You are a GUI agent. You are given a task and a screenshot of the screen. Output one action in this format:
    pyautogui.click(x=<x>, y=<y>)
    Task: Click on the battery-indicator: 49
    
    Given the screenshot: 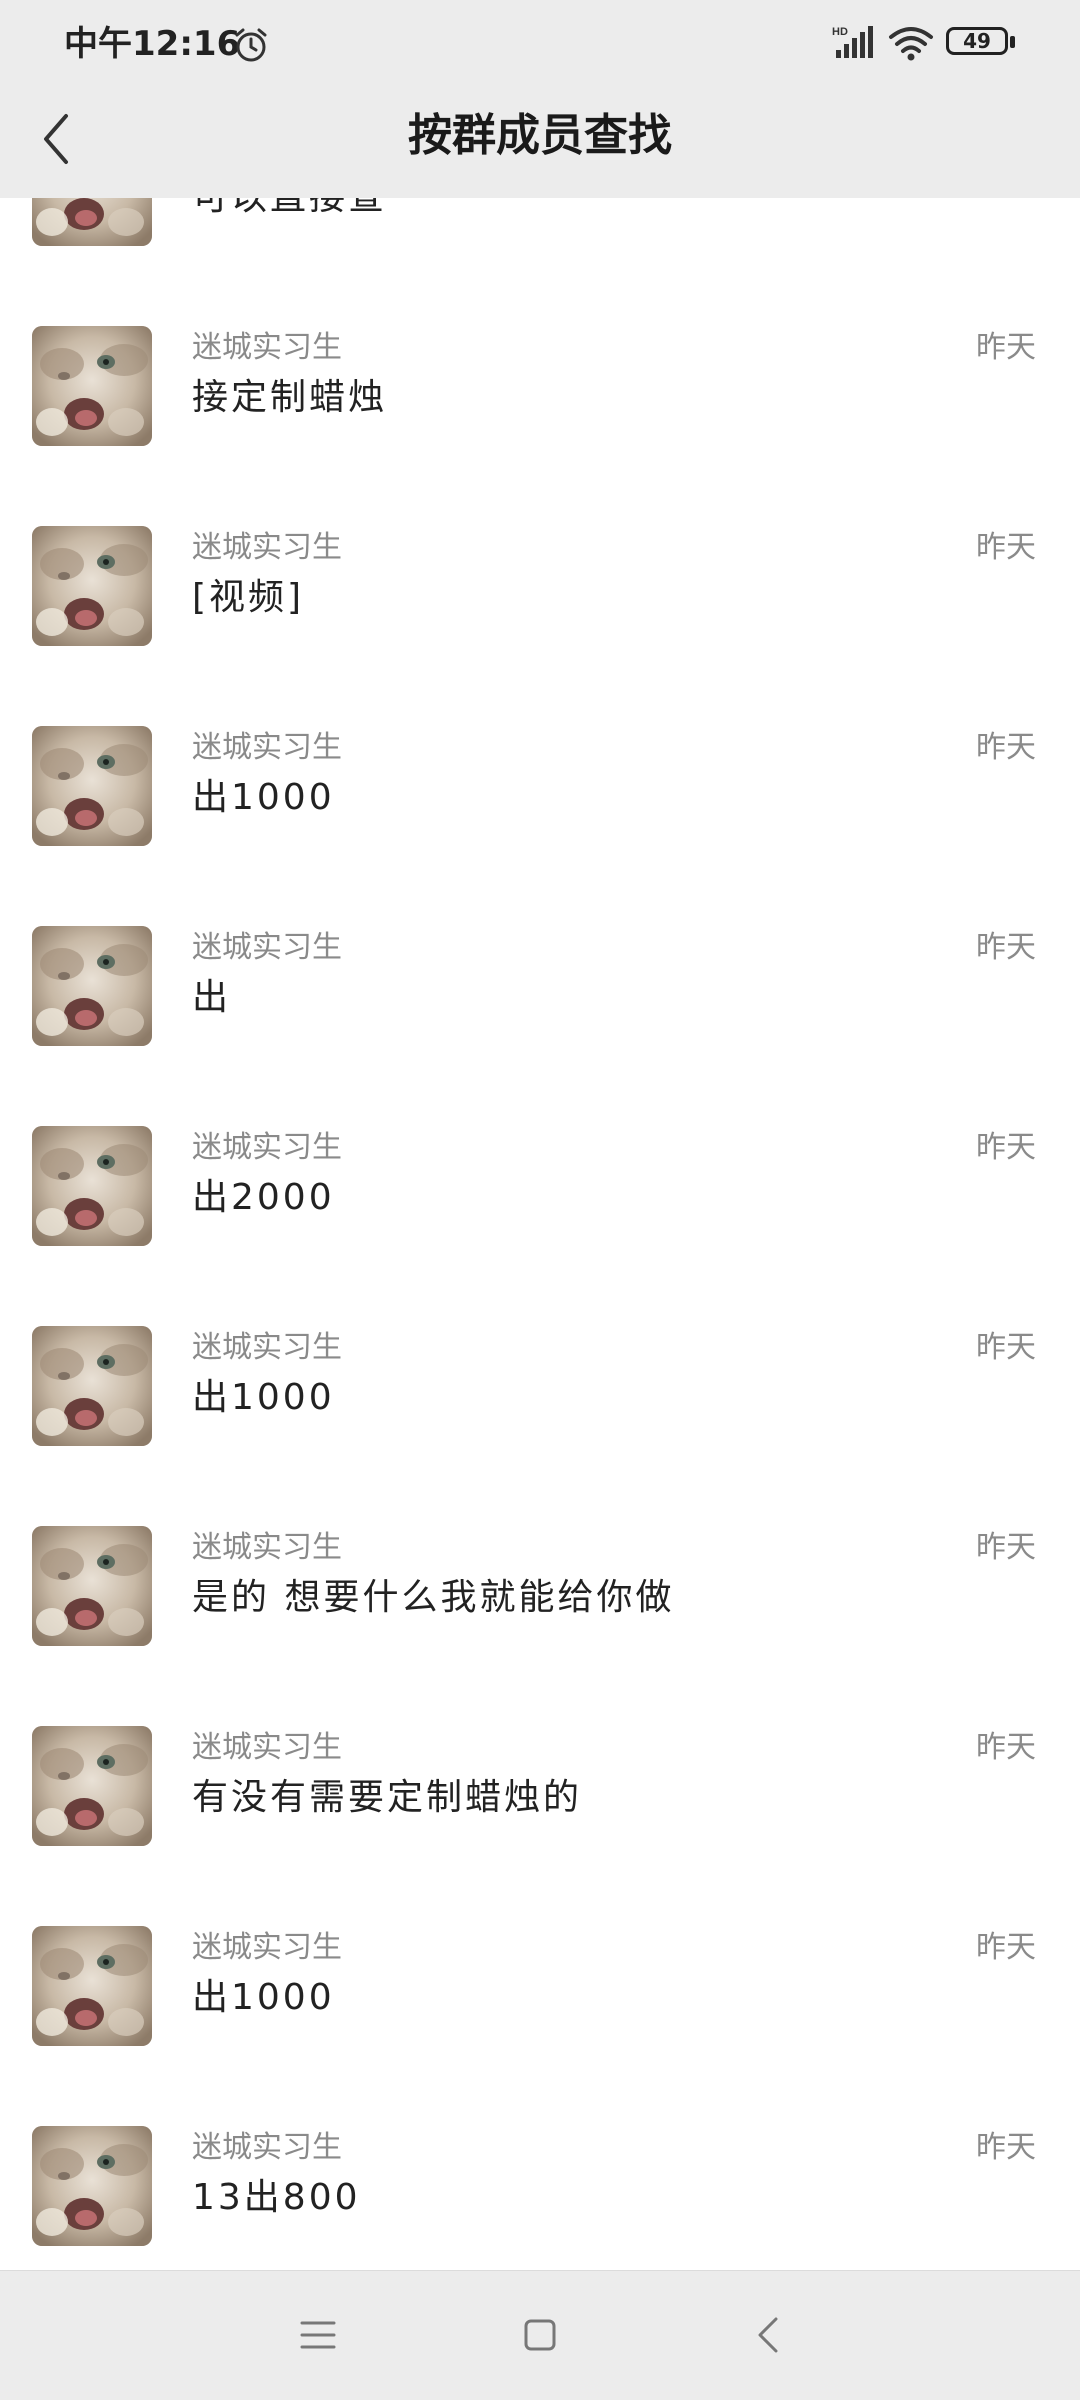 What is the action you would take?
    pyautogui.click(x=981, y=43)
    